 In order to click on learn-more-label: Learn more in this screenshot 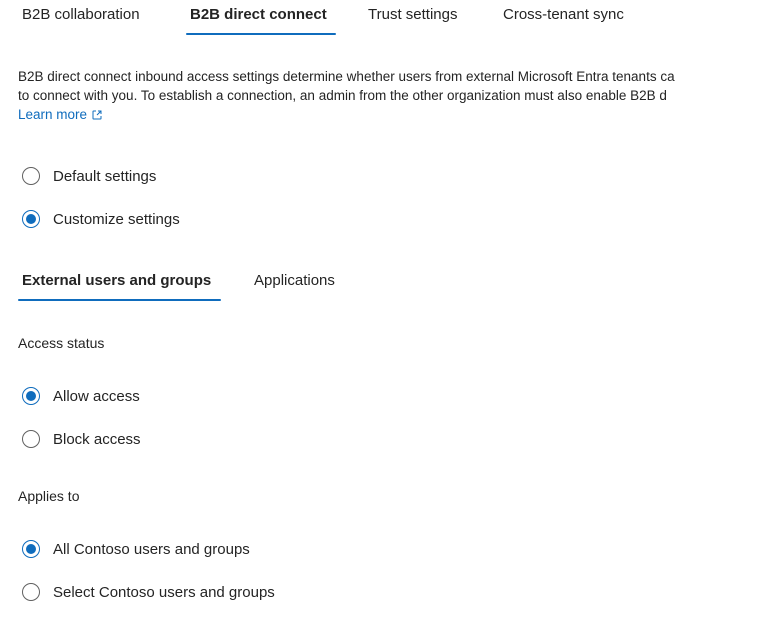, I will do `click(53, 114)`.